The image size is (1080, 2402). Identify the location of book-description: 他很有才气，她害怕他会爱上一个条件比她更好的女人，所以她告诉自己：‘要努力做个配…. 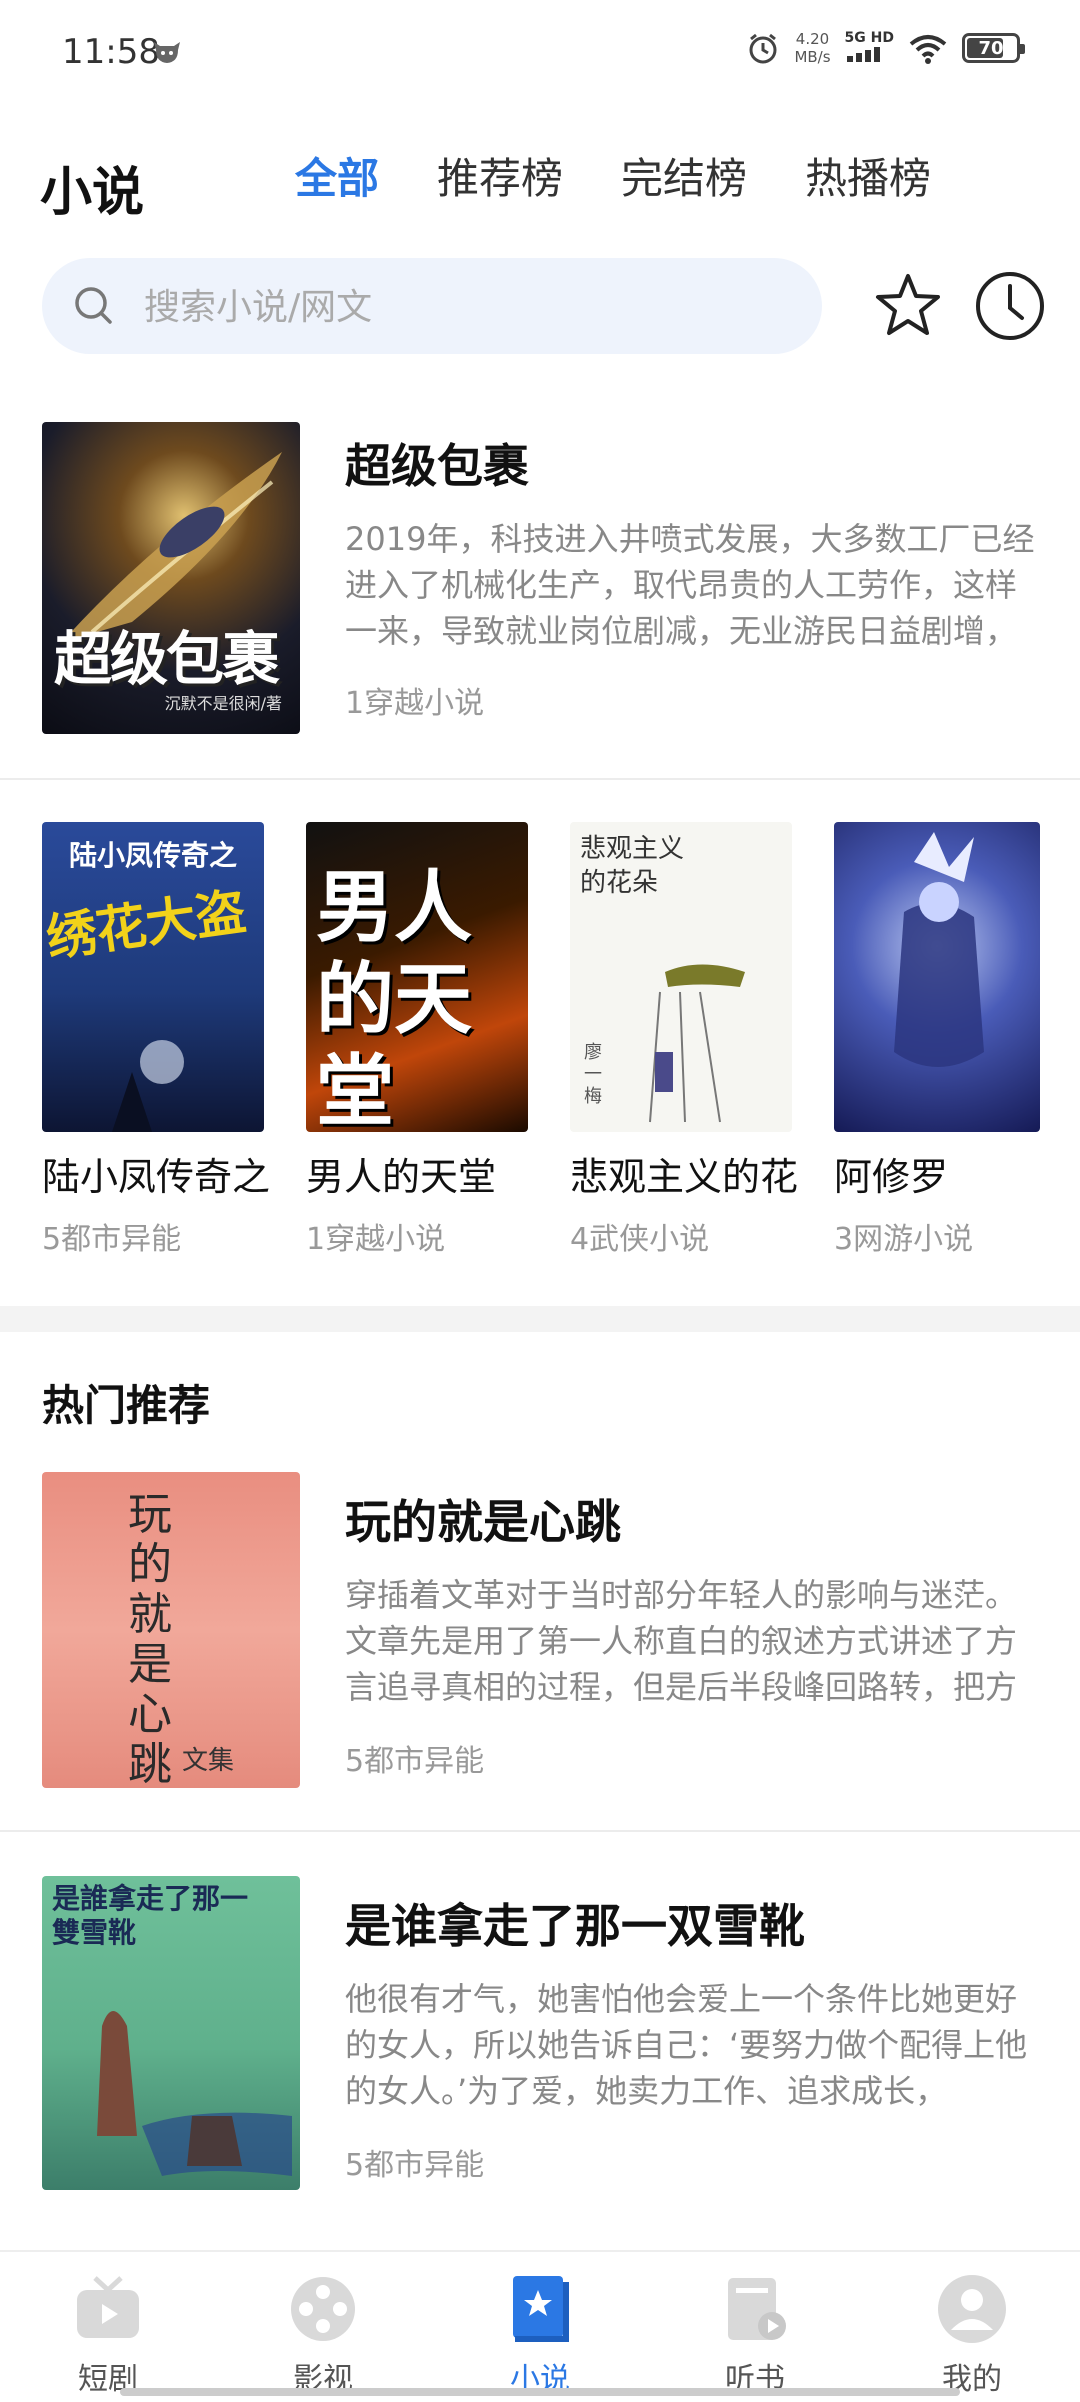
(686, 2045).